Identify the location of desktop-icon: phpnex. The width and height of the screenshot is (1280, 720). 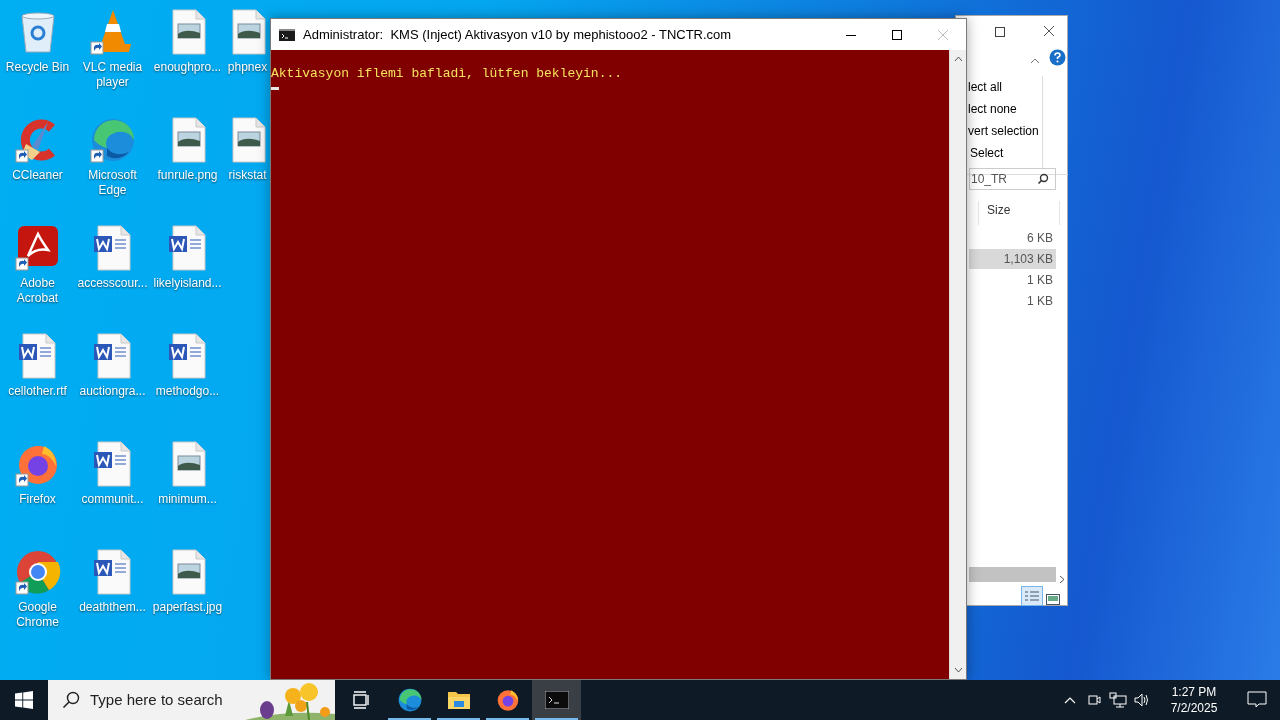
(247, 60).